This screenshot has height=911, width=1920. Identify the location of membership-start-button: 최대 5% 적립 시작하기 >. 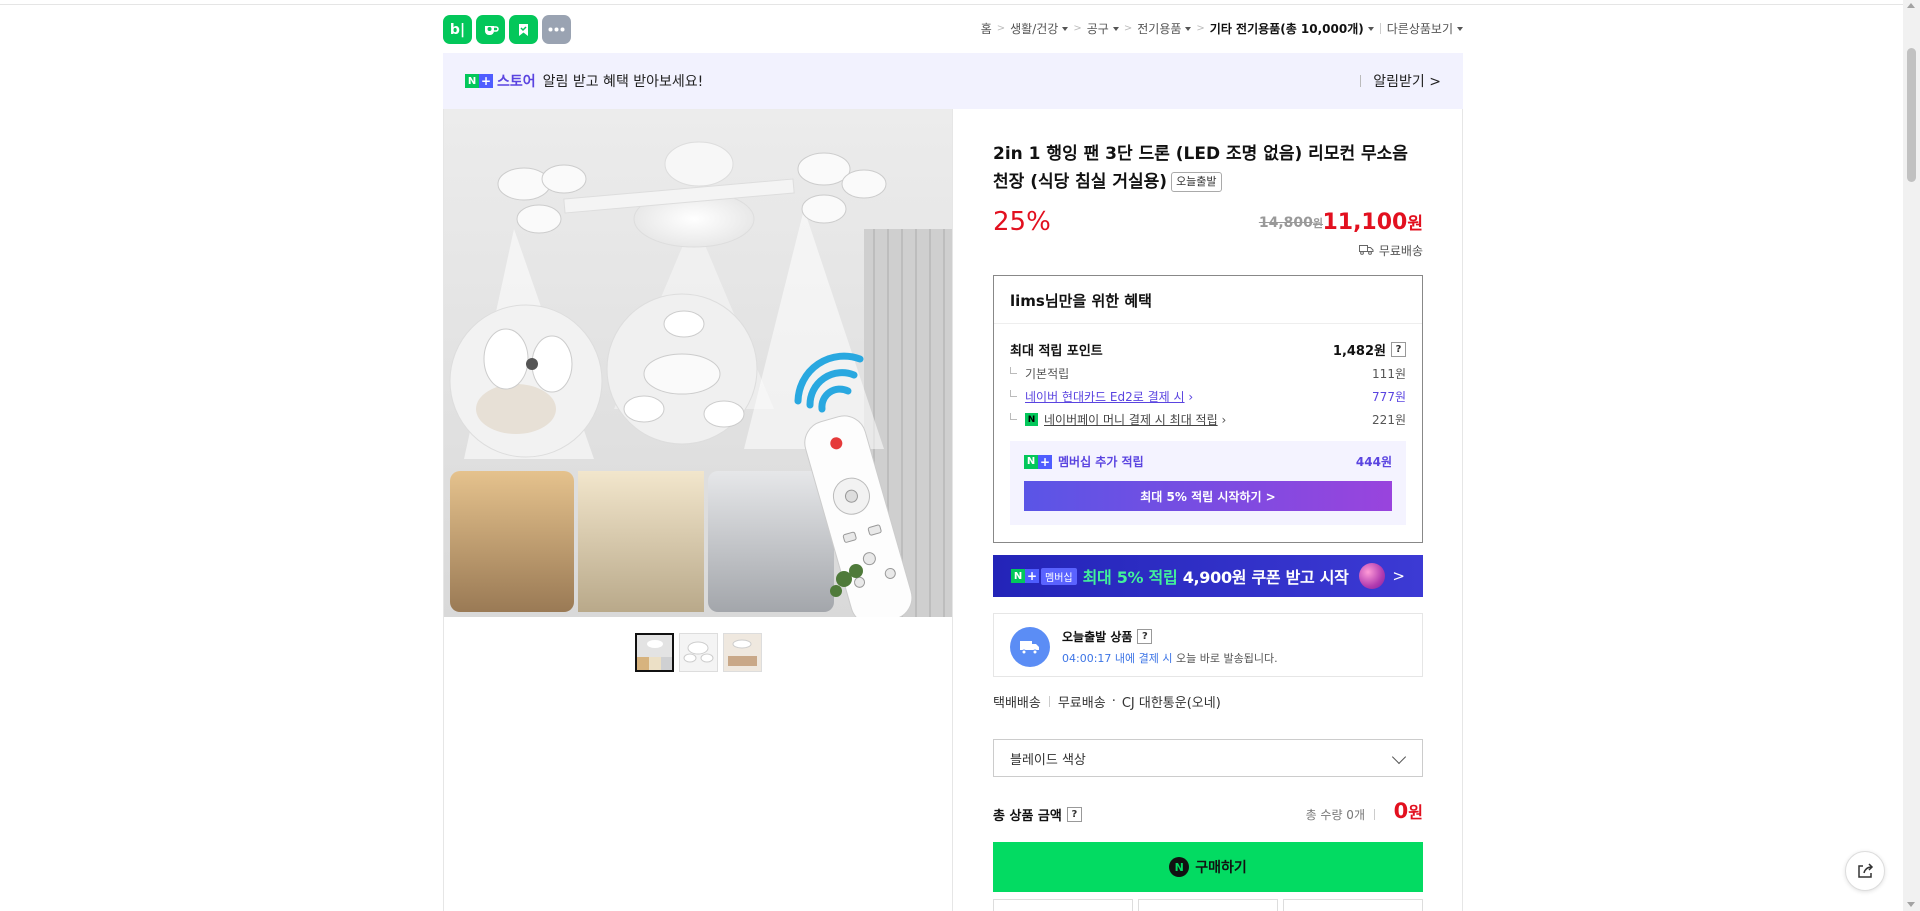
(1208, 496).